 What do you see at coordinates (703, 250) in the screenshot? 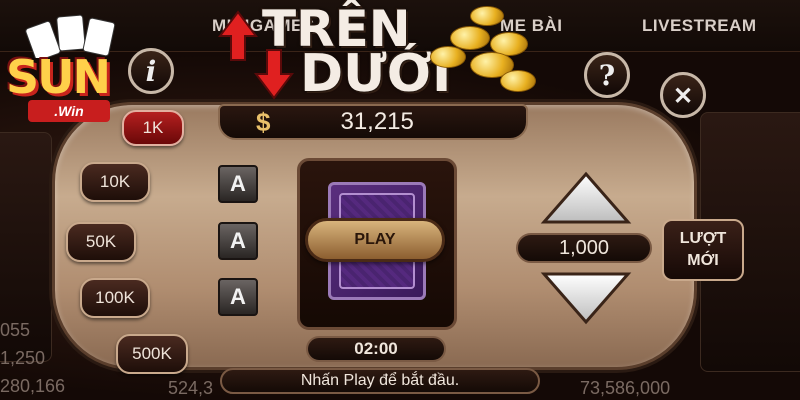
I see `new-round-button: LƯỢT MỚI` at bounding box center [703, 250].